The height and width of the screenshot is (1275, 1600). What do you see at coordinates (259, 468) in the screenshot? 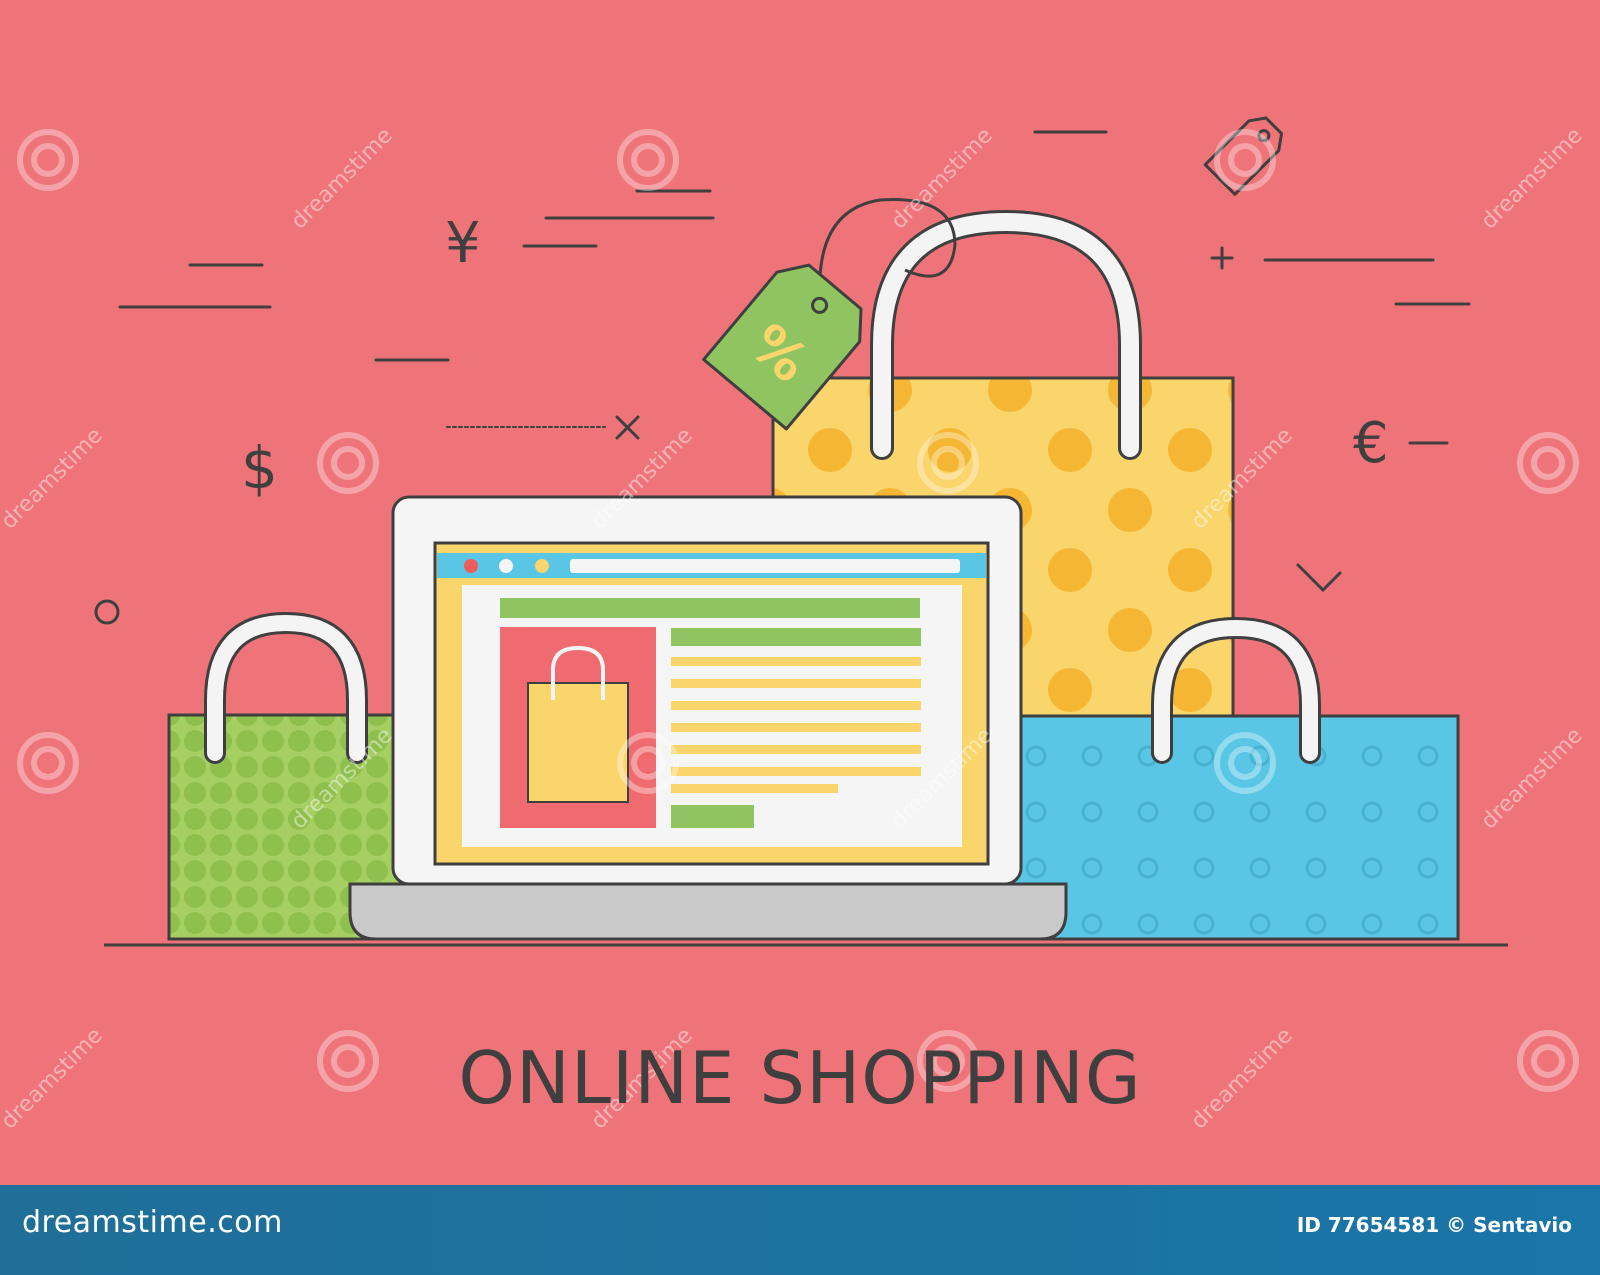
I see `dollar-symbol: $` at bounding box center [259, 468].